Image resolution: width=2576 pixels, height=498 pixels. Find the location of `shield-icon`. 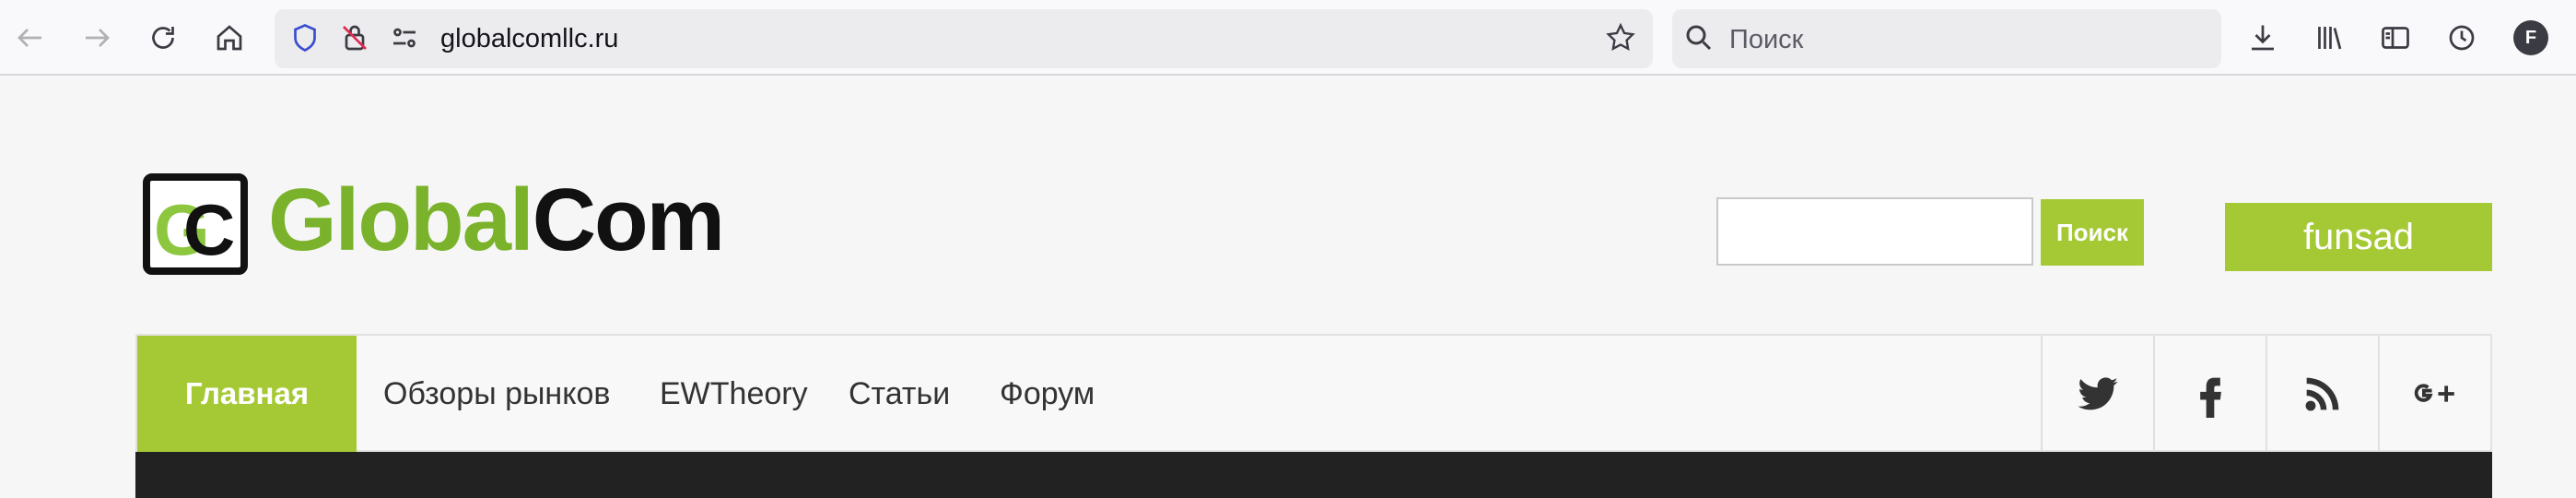

shield-icon is located at coordinates (305, 37).